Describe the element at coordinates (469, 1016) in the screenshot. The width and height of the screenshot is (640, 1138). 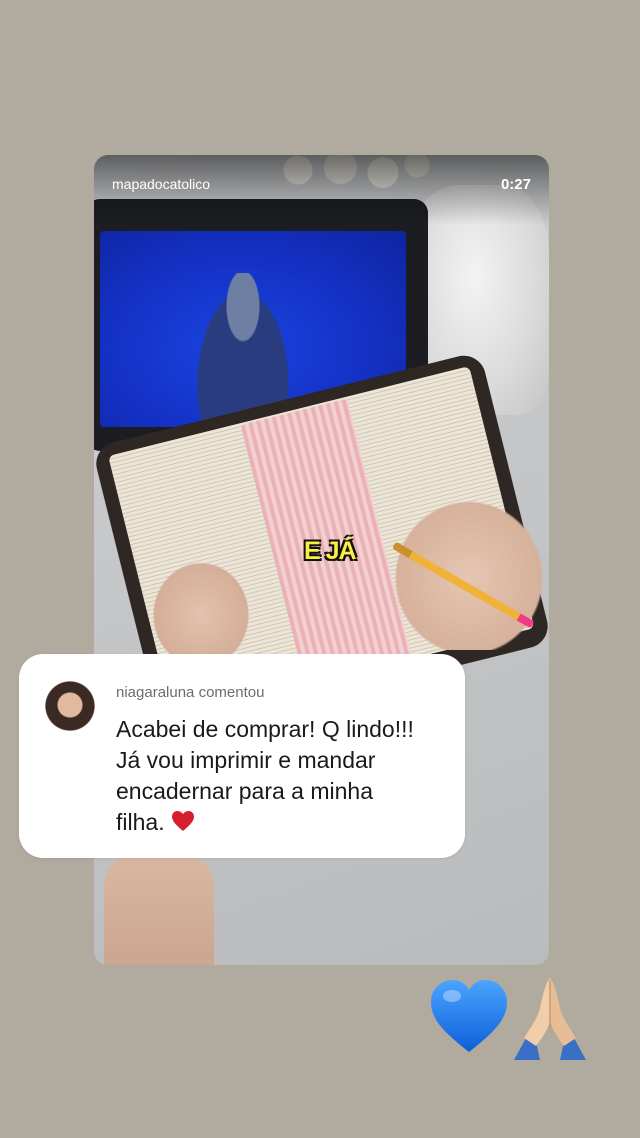
I see `blue-heart-icon` at that location.